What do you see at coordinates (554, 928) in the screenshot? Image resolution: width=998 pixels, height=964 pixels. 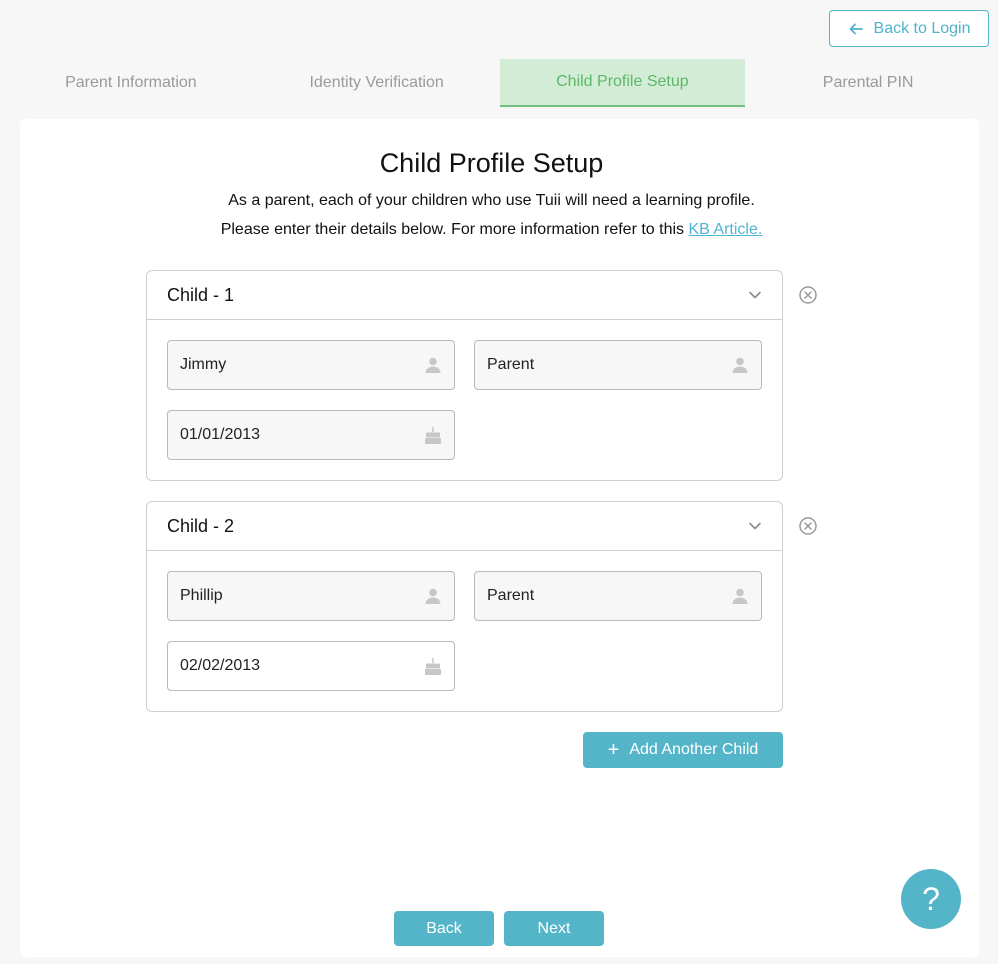 I see `next-button: Next` at bounding box center [554, 928].